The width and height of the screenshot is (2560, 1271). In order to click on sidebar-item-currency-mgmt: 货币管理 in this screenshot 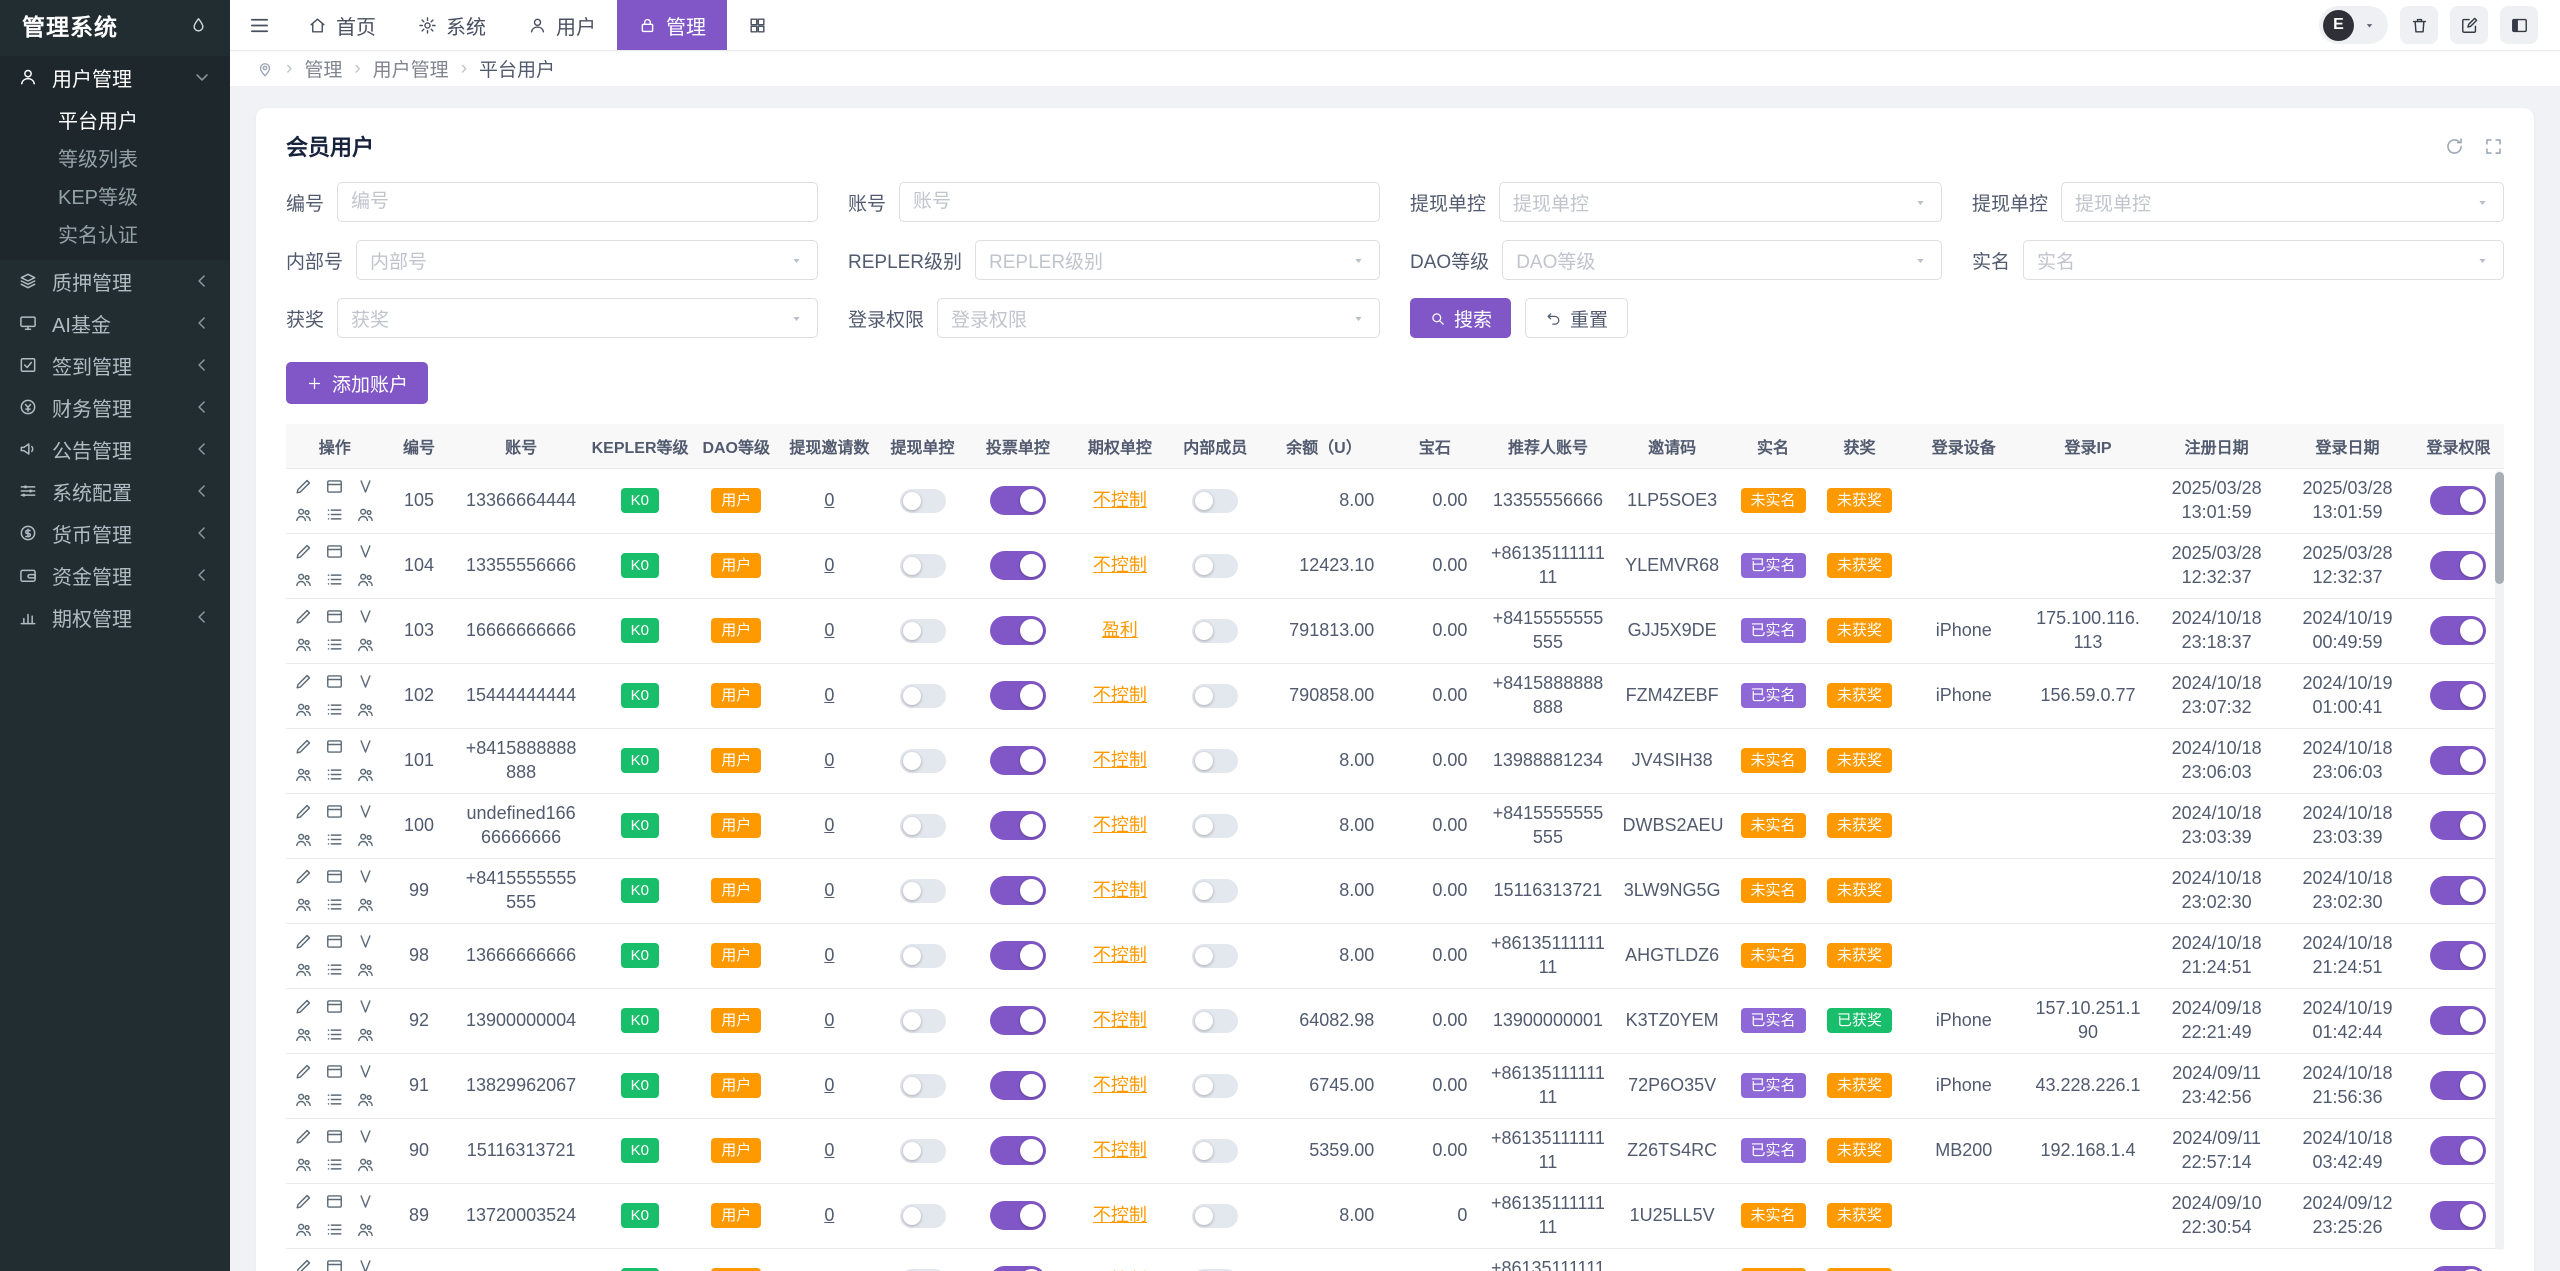, I will do `click(115, 533)`.